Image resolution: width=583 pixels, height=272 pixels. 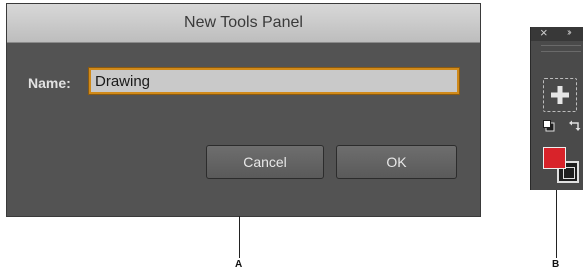 I want to click on collapse-icon: ››, so click(x=569, y=32).